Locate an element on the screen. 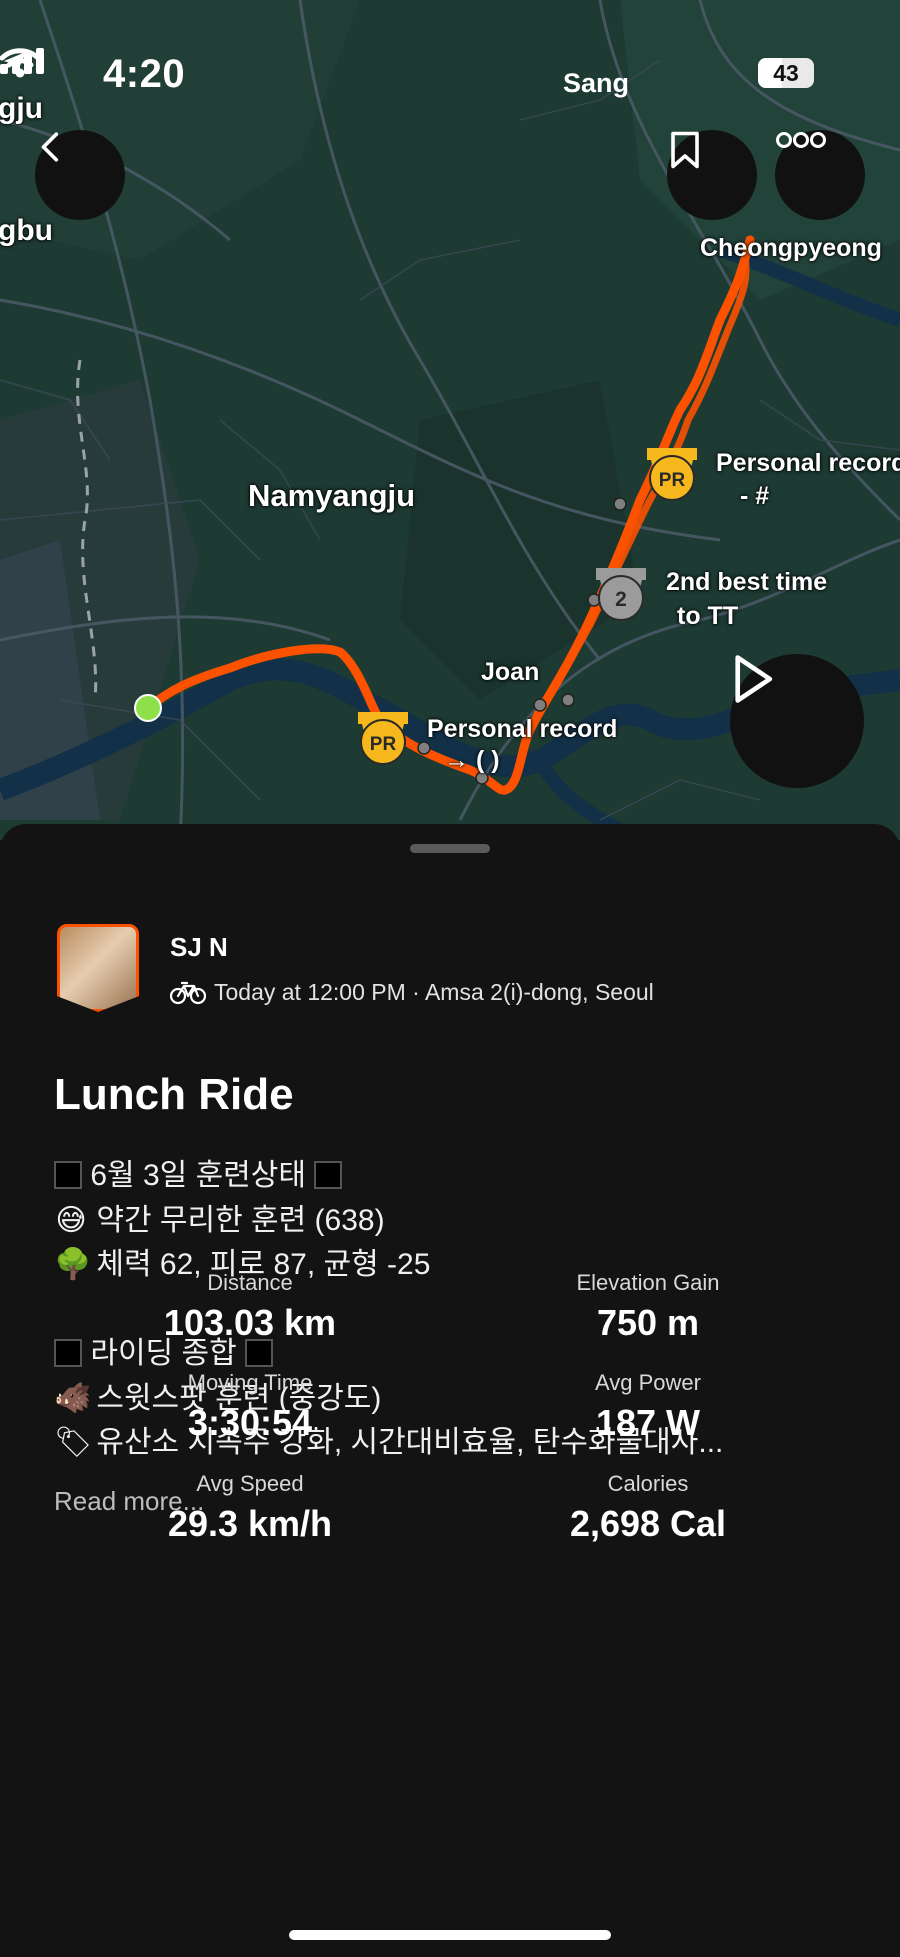 Image resolution: width=900 pixels, height=1957 pixels. achievement-badge-3: PR is located at coordinates (383, 738).